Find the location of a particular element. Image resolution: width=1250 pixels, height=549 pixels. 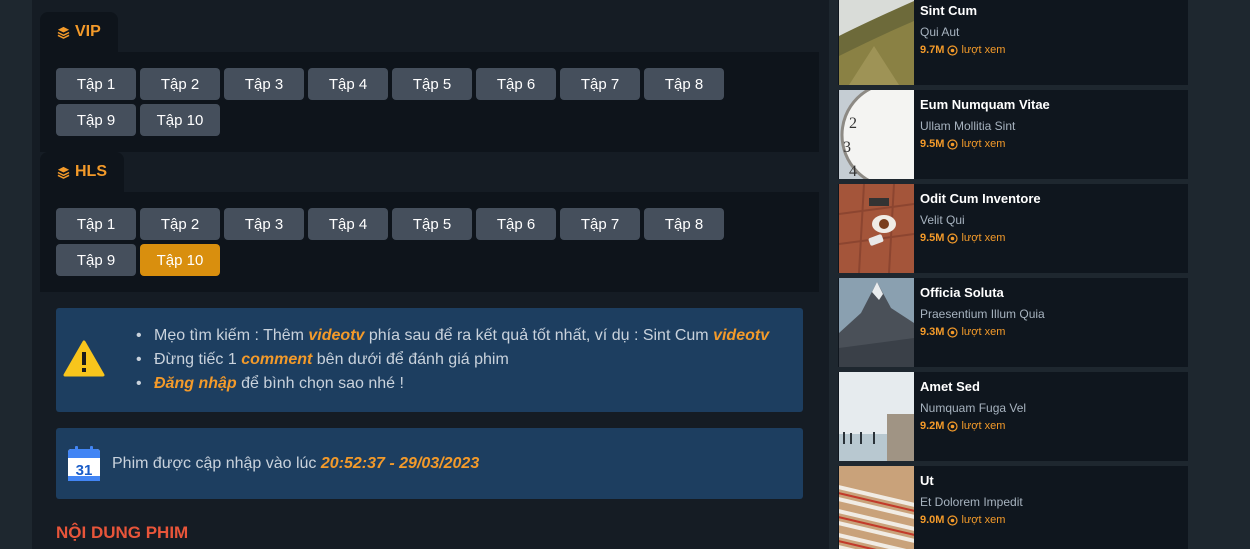

login-link: Đăng nhập is located at coordinates (195, 383).